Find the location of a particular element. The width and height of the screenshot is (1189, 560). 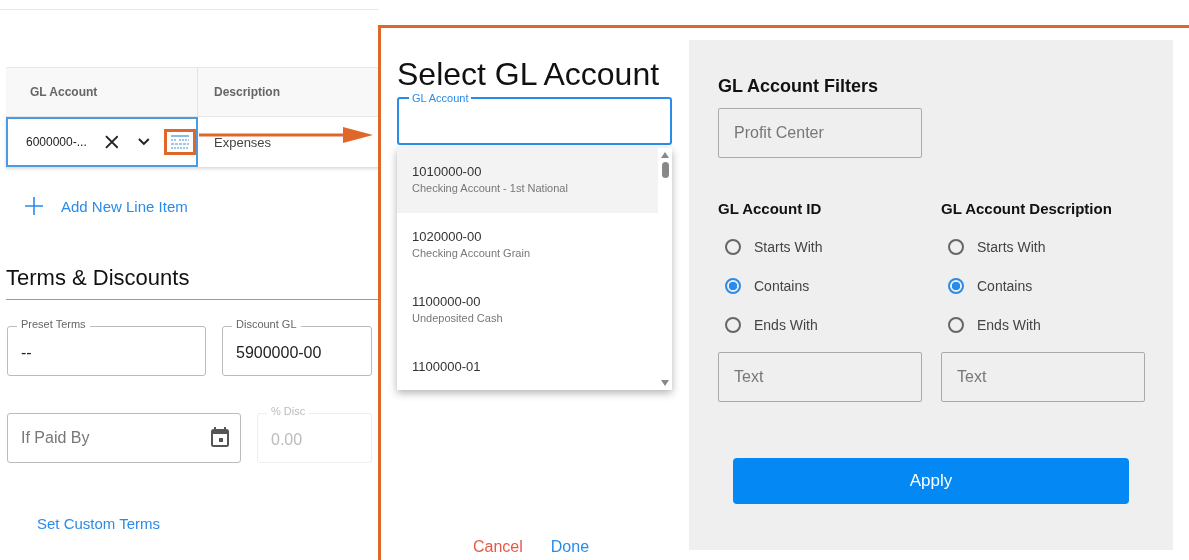

plus-icon is located at coordinates (34, 206).